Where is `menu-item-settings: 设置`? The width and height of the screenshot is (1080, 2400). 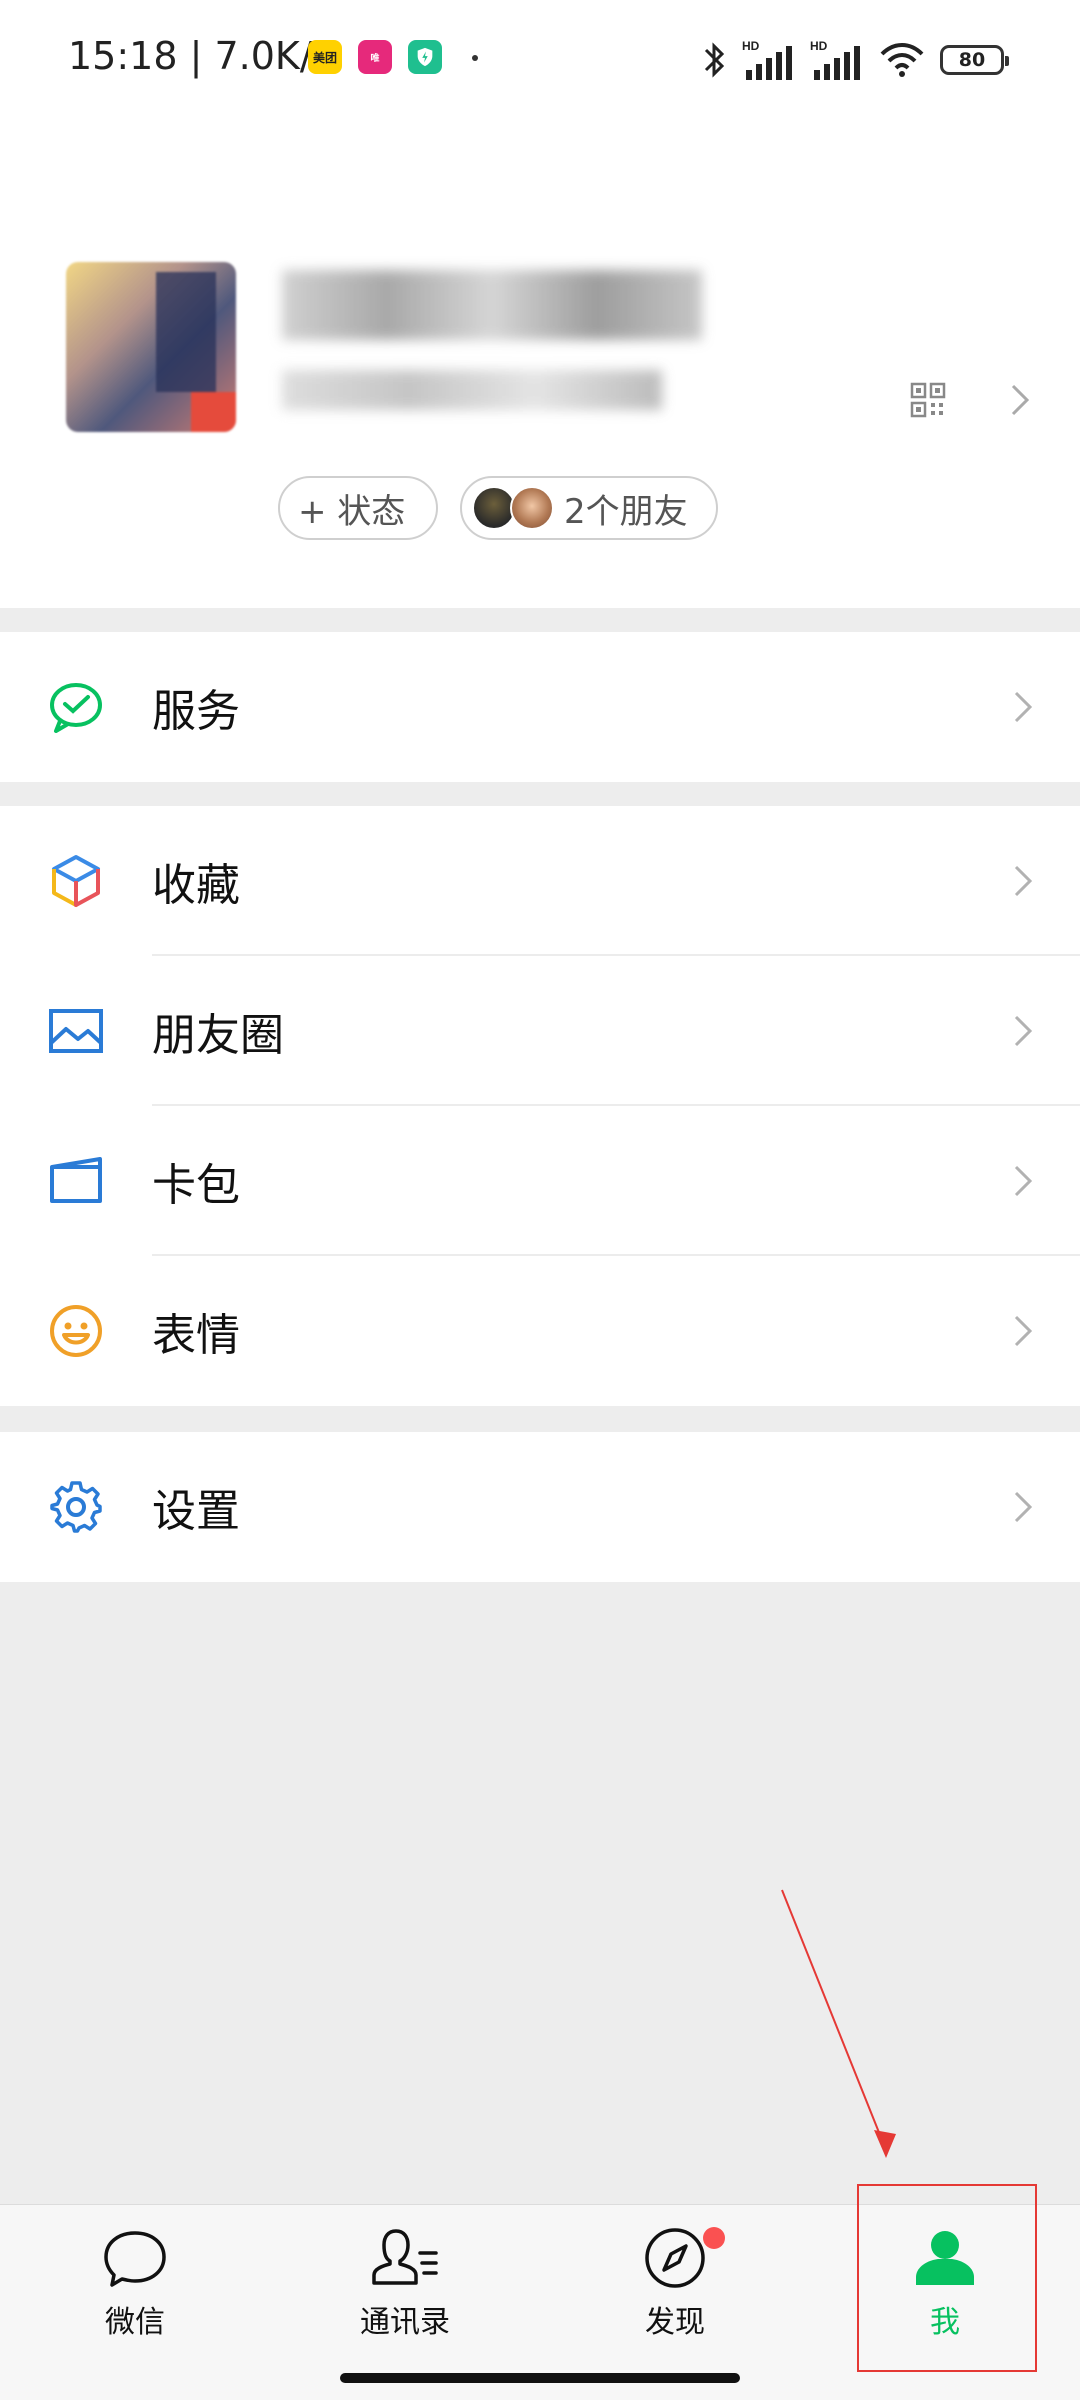 menu-item-settings: 设置 is located at coordinates (540, 1507).